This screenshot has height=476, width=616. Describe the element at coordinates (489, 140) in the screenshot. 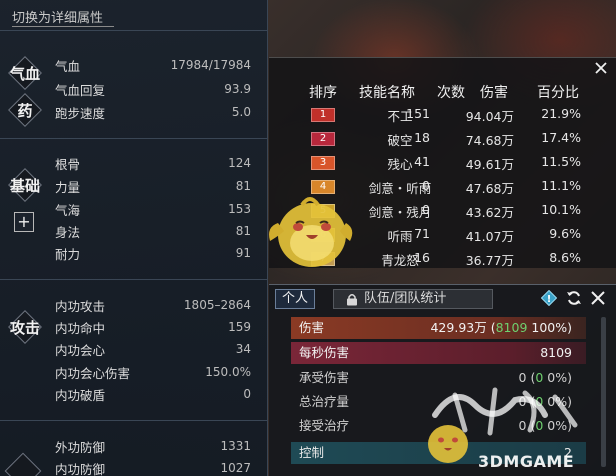

I see `skill-damage-cell: 74.68万` at that location.